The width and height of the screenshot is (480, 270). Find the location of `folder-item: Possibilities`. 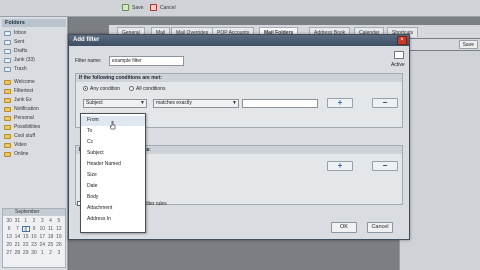

folder-item: Possibilities is located at coordinates (22, 127).